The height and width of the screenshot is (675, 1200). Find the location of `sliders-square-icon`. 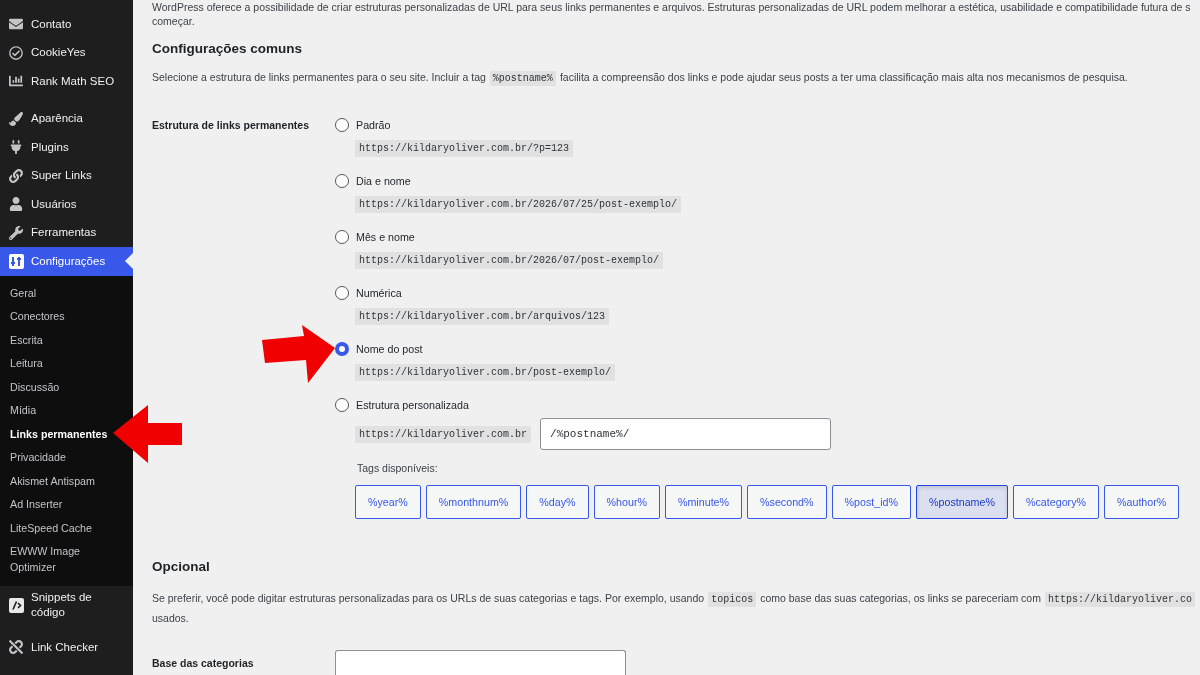

sliders-square-icon is located at coordinates (16, 261).